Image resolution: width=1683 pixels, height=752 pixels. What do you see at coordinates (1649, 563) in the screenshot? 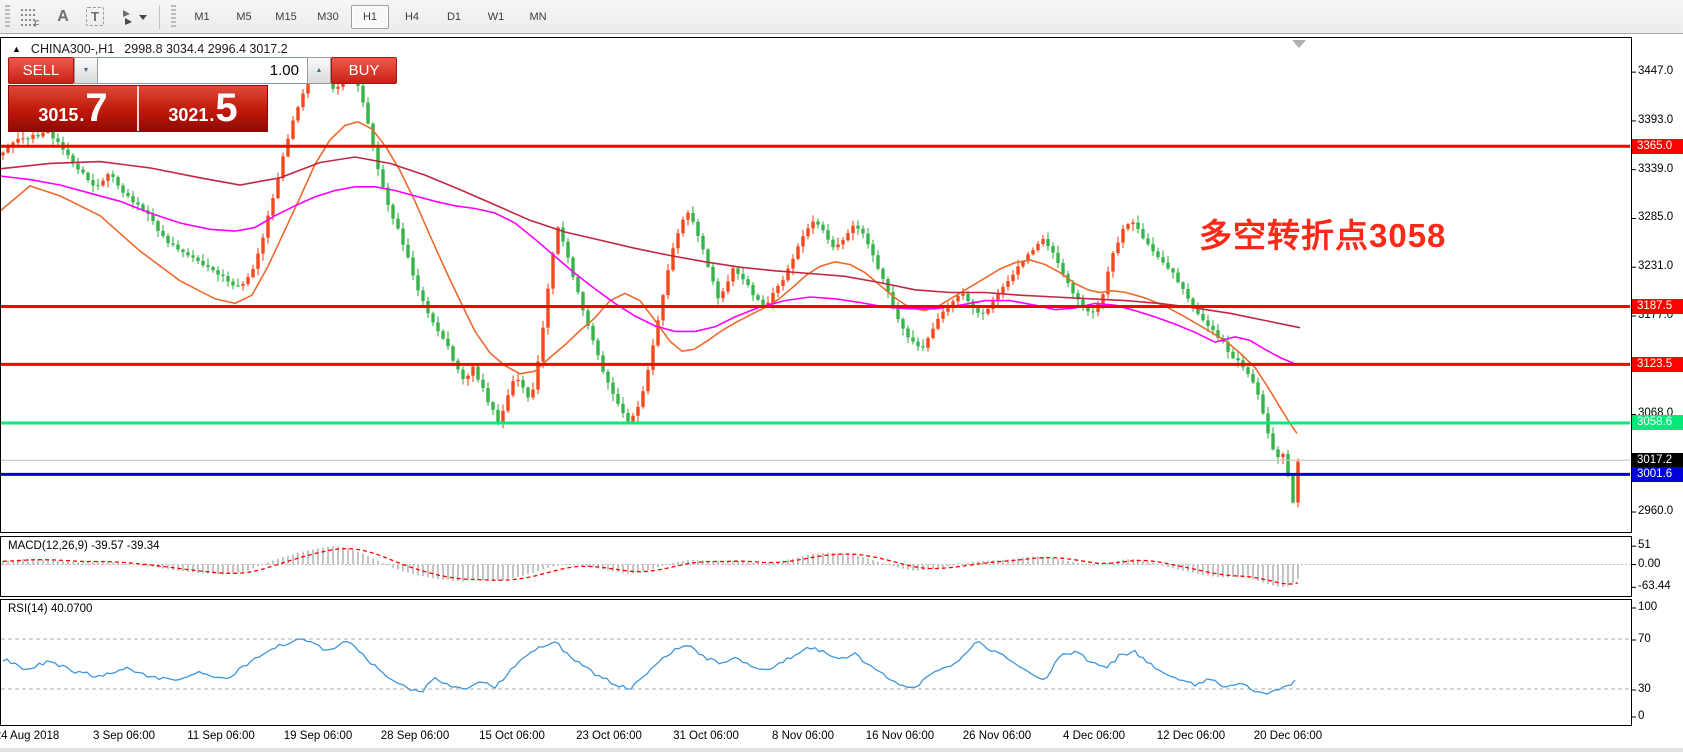
I see `macd-axis-label: 0.00` at bounding box center [1649, 563].